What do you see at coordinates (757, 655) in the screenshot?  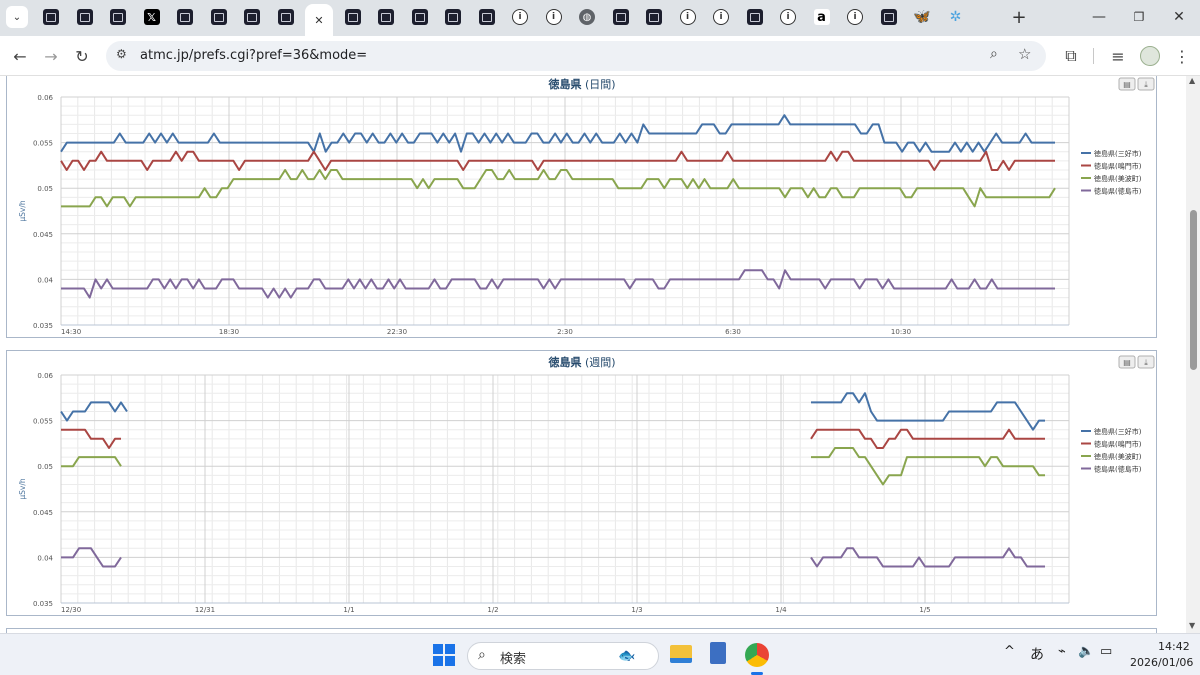 I see `chrome-taskbar-icon` at bounding box center [757, 655].